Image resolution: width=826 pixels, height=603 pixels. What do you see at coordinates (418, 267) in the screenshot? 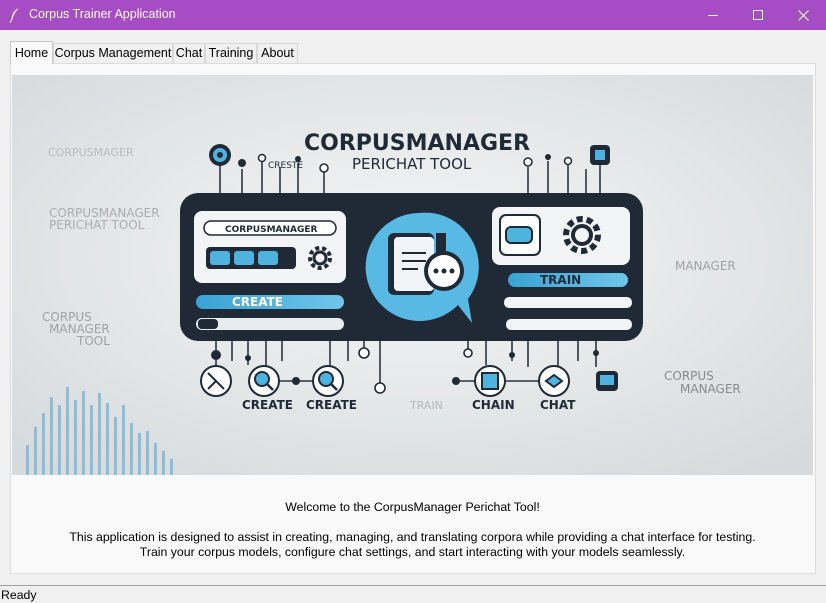
I see `chat-bubble-icon` at bounding box center [418, 267].